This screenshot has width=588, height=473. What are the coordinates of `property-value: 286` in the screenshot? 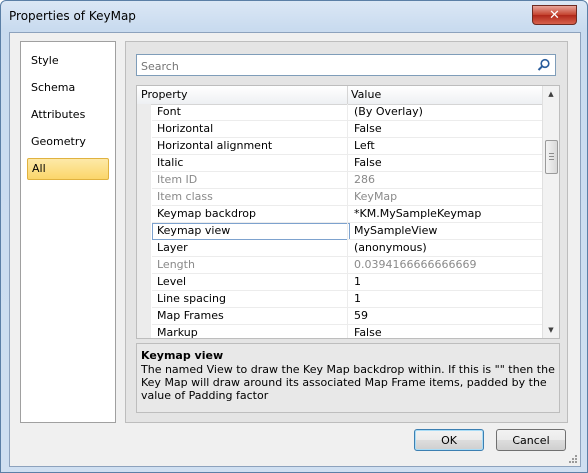 It's located at (447, 180).